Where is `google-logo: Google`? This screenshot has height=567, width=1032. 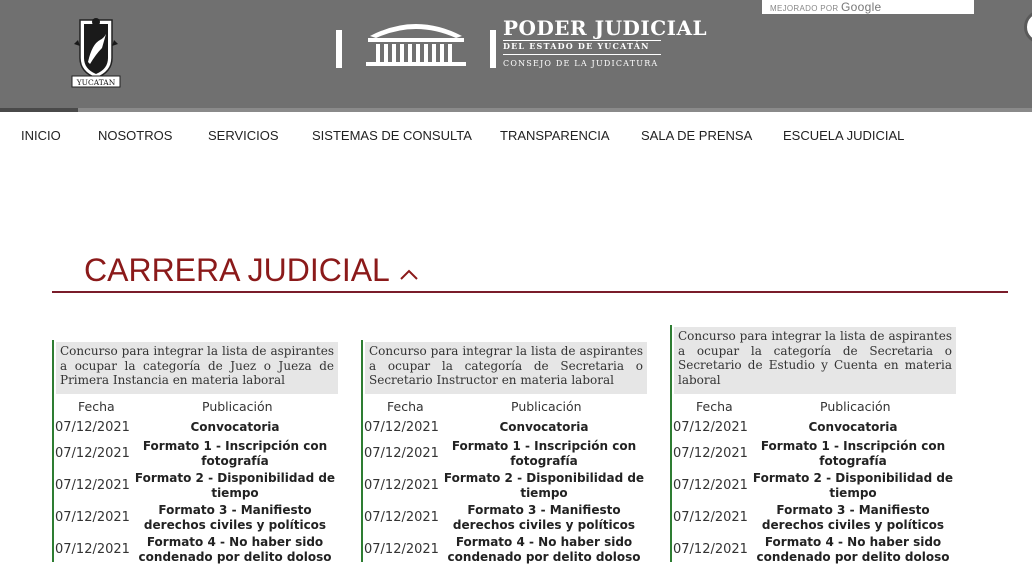 google-logo: Google is located at coordinates (861, 7).